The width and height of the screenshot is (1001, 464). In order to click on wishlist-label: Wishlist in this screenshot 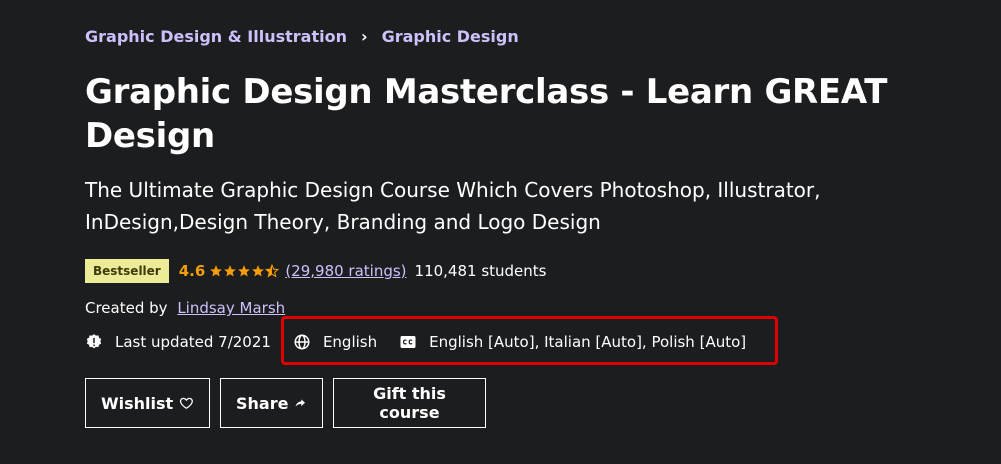, I will do `click(137, 403)`.